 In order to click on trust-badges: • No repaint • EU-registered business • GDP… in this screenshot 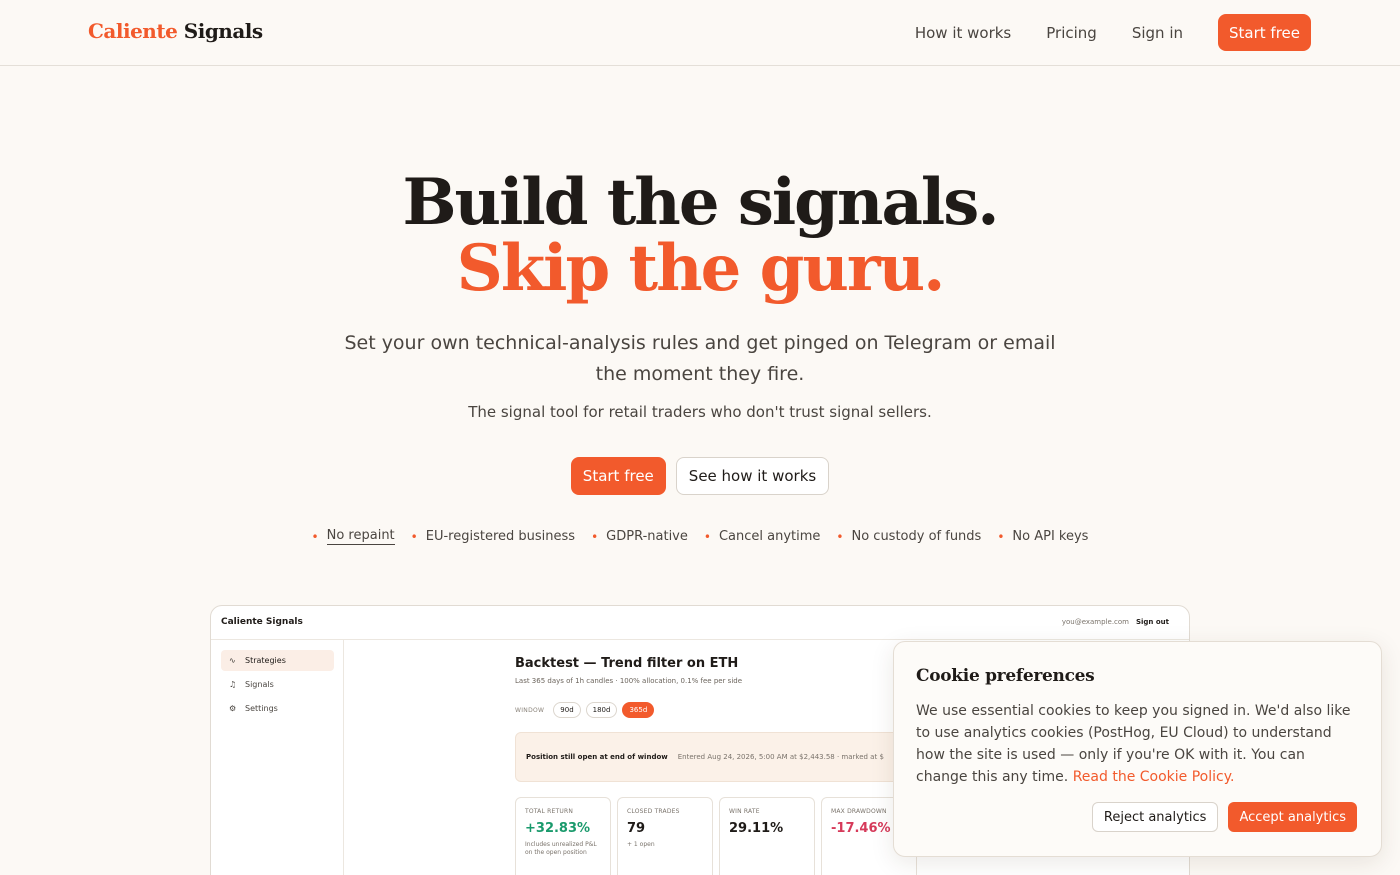, I will do `click(700, 536)`.